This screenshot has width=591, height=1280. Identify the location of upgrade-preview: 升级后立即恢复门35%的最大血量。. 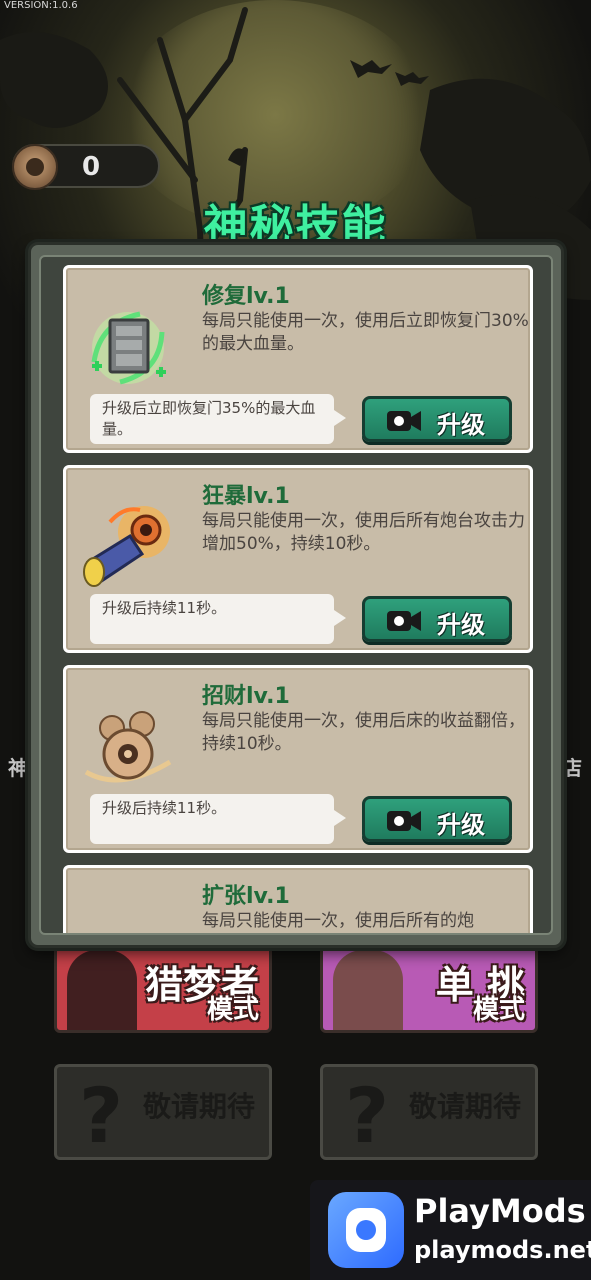
(218, 419).